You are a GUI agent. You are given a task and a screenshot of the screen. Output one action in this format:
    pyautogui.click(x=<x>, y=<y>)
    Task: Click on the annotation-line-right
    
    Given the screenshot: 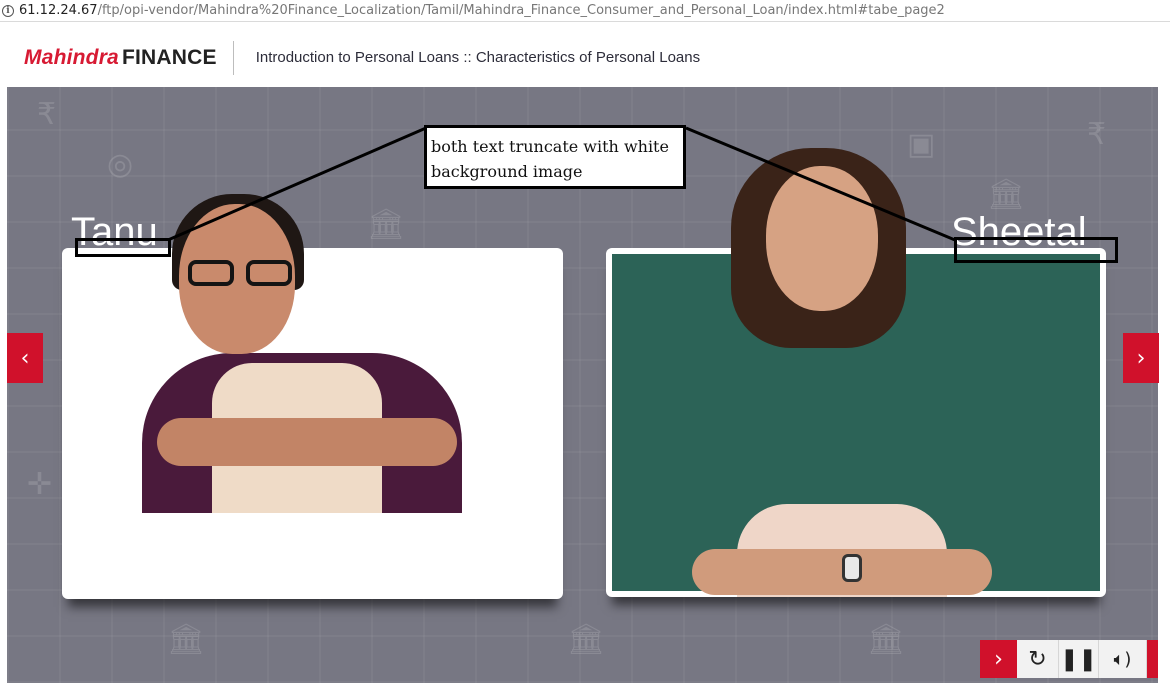 What is the action you would take?
    pyautogui.click(x=820, y=184)
    